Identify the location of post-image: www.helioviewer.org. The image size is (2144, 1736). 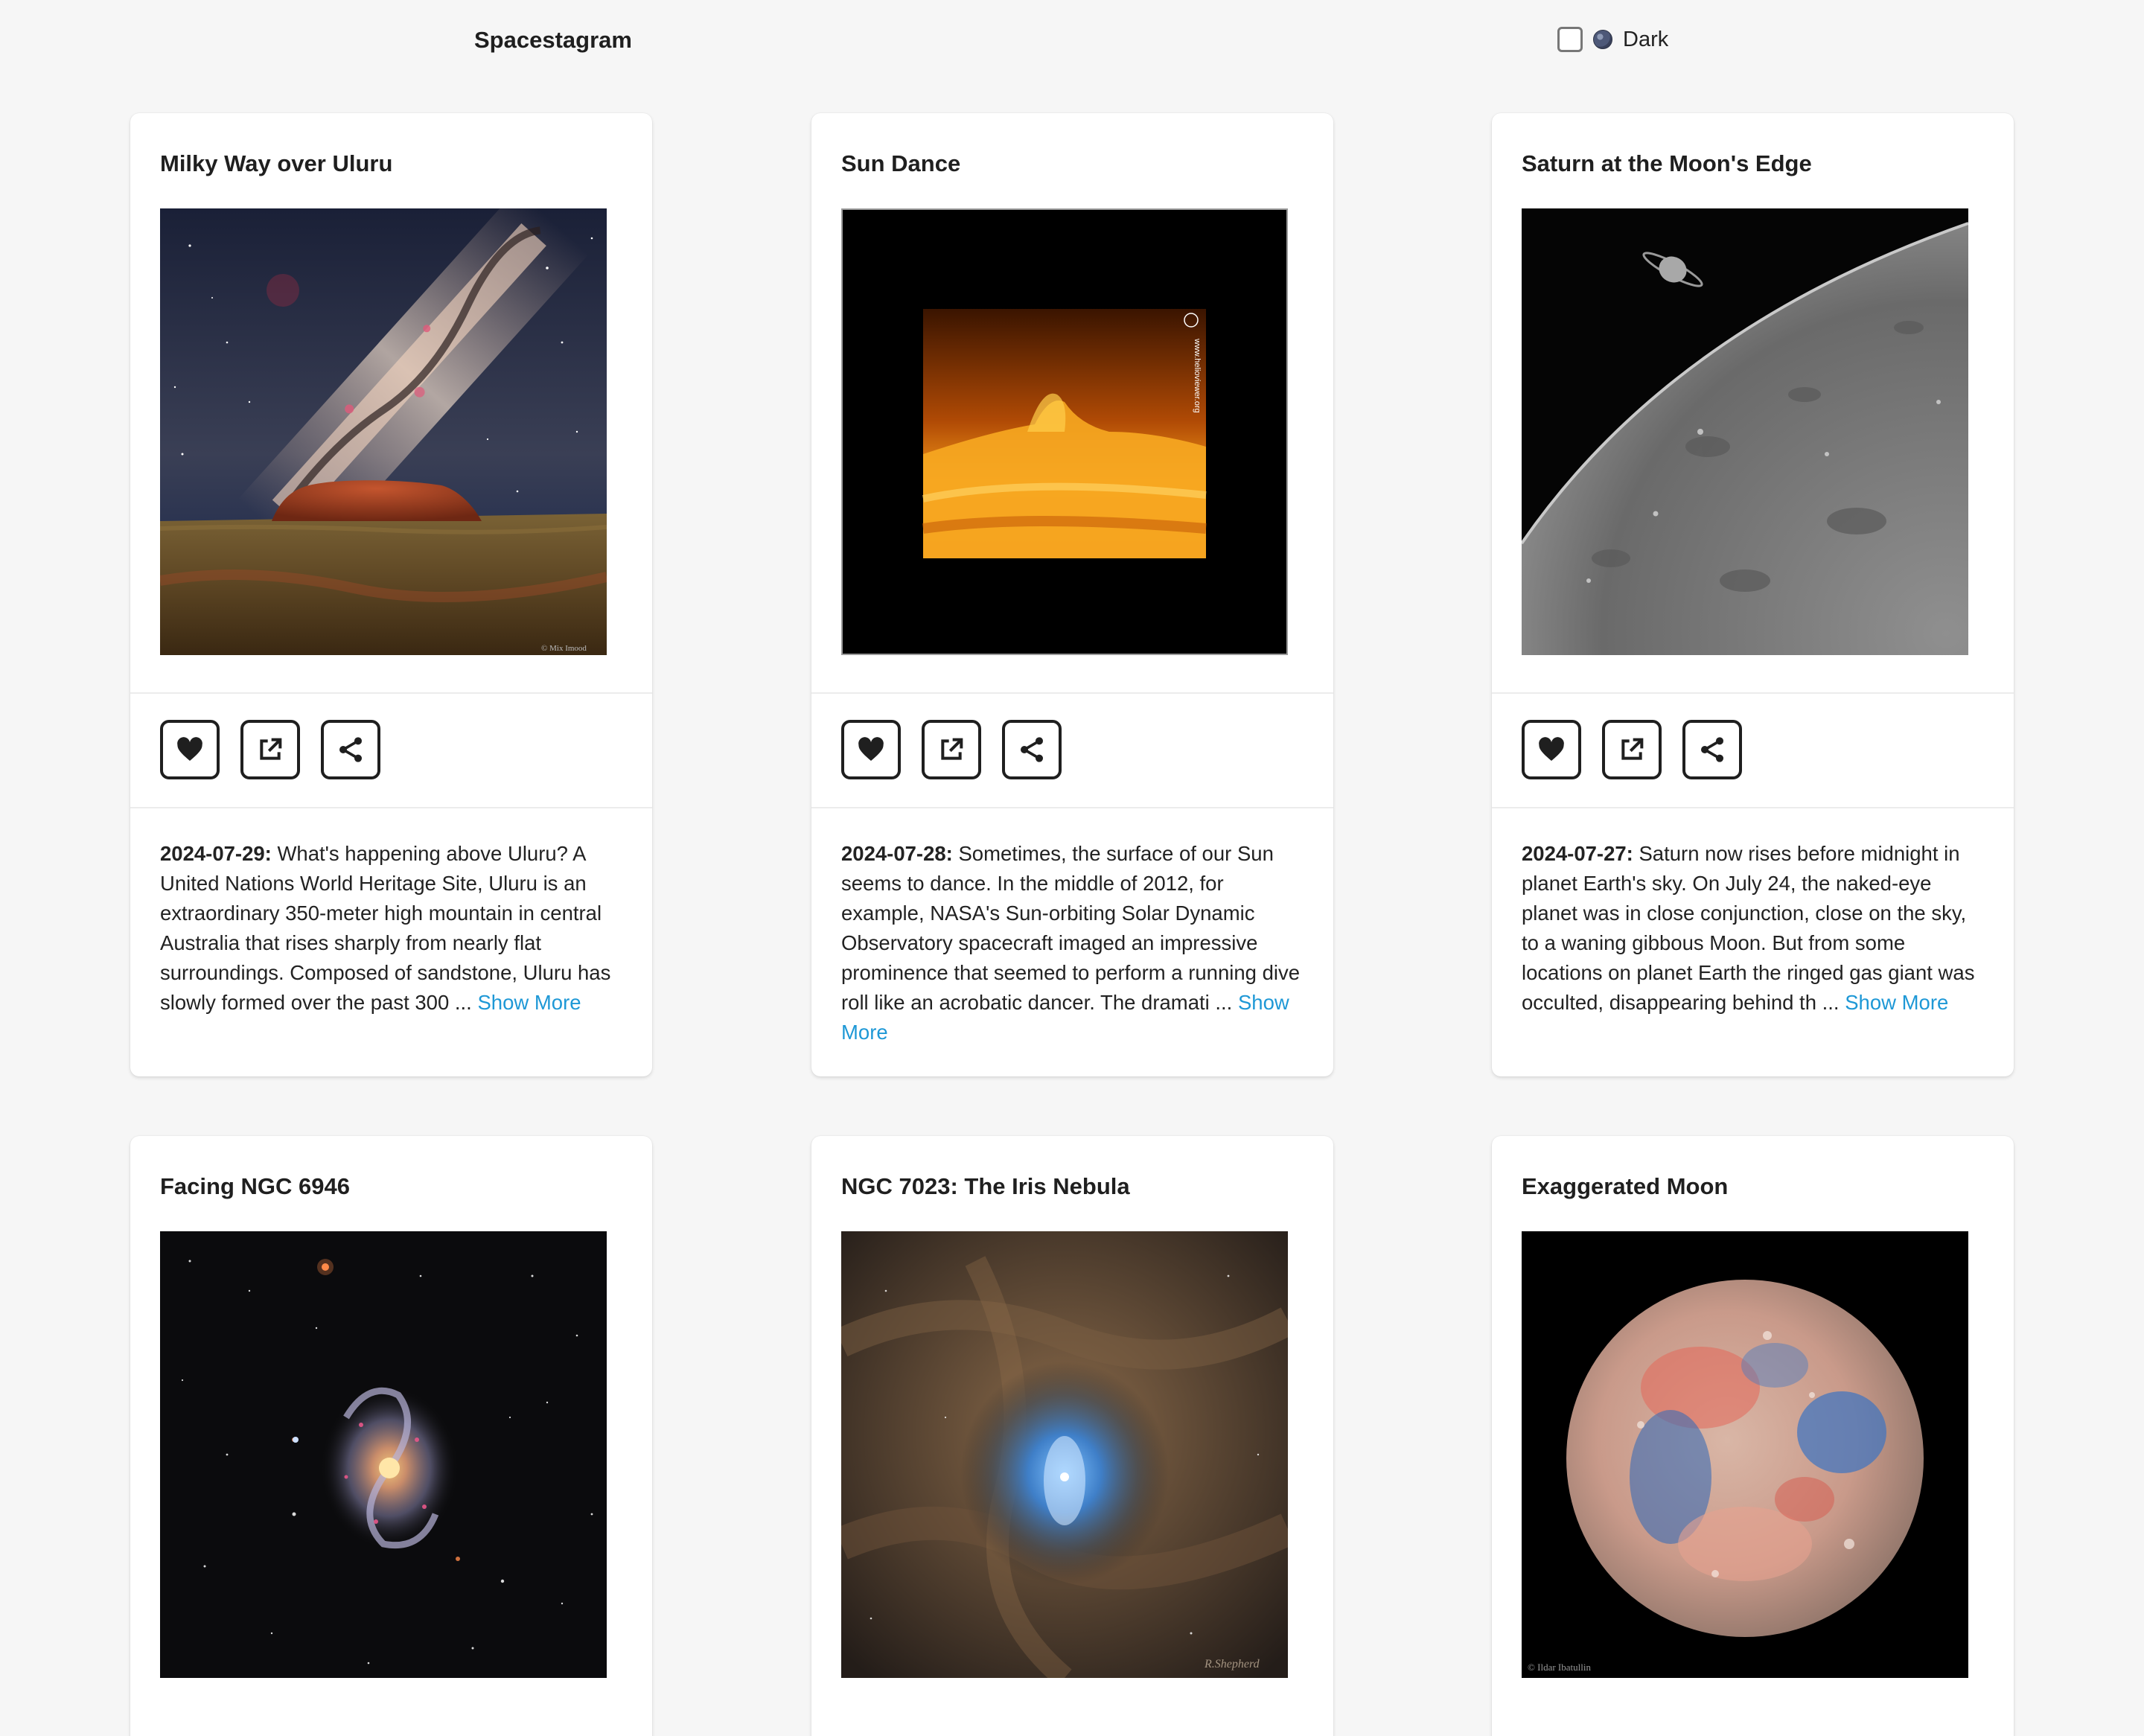
(1065, 431).